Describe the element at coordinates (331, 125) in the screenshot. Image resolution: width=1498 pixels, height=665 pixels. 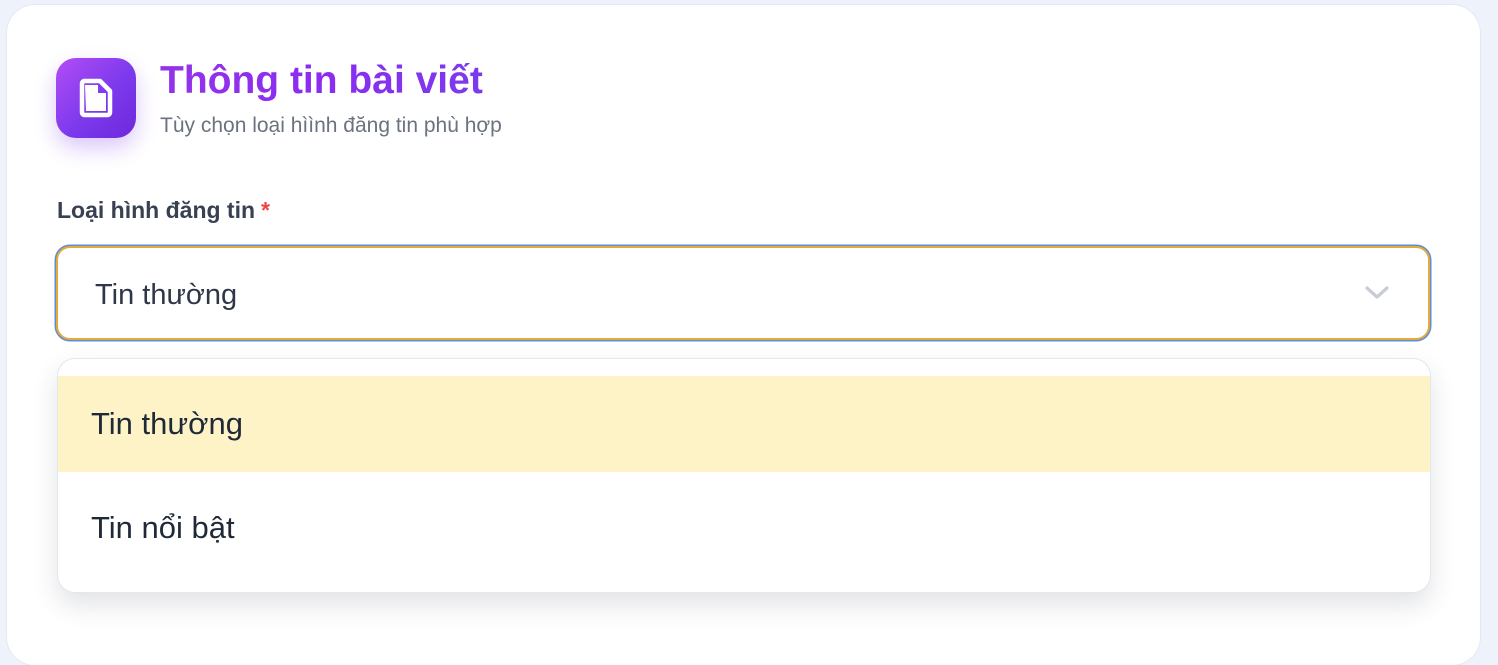
I see `section-subtitle: Tùy chọn loại hìình đăng tin phù hợp` at that location.